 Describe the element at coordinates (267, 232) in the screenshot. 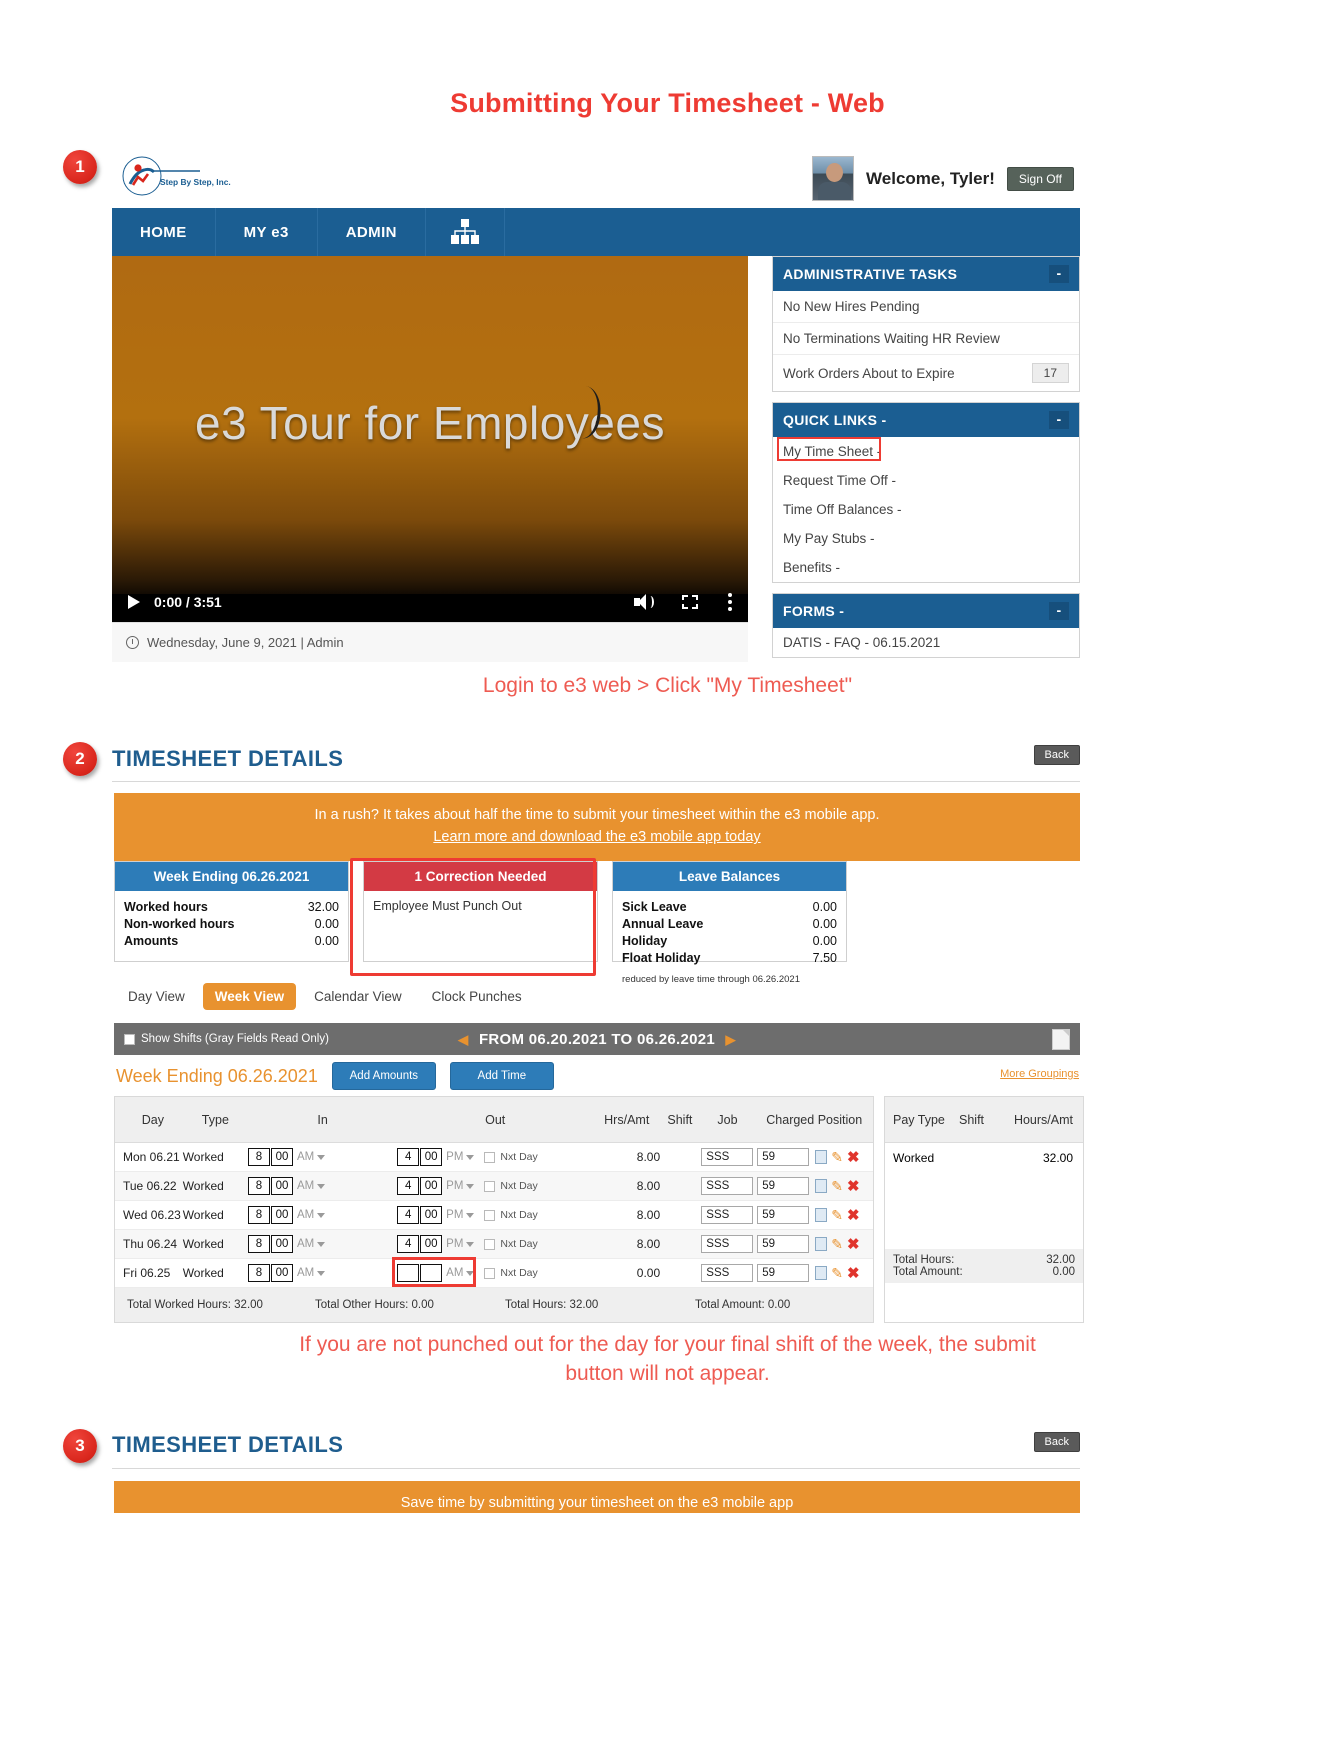

I see `nav-item-my-e3: MY e3` at that location.